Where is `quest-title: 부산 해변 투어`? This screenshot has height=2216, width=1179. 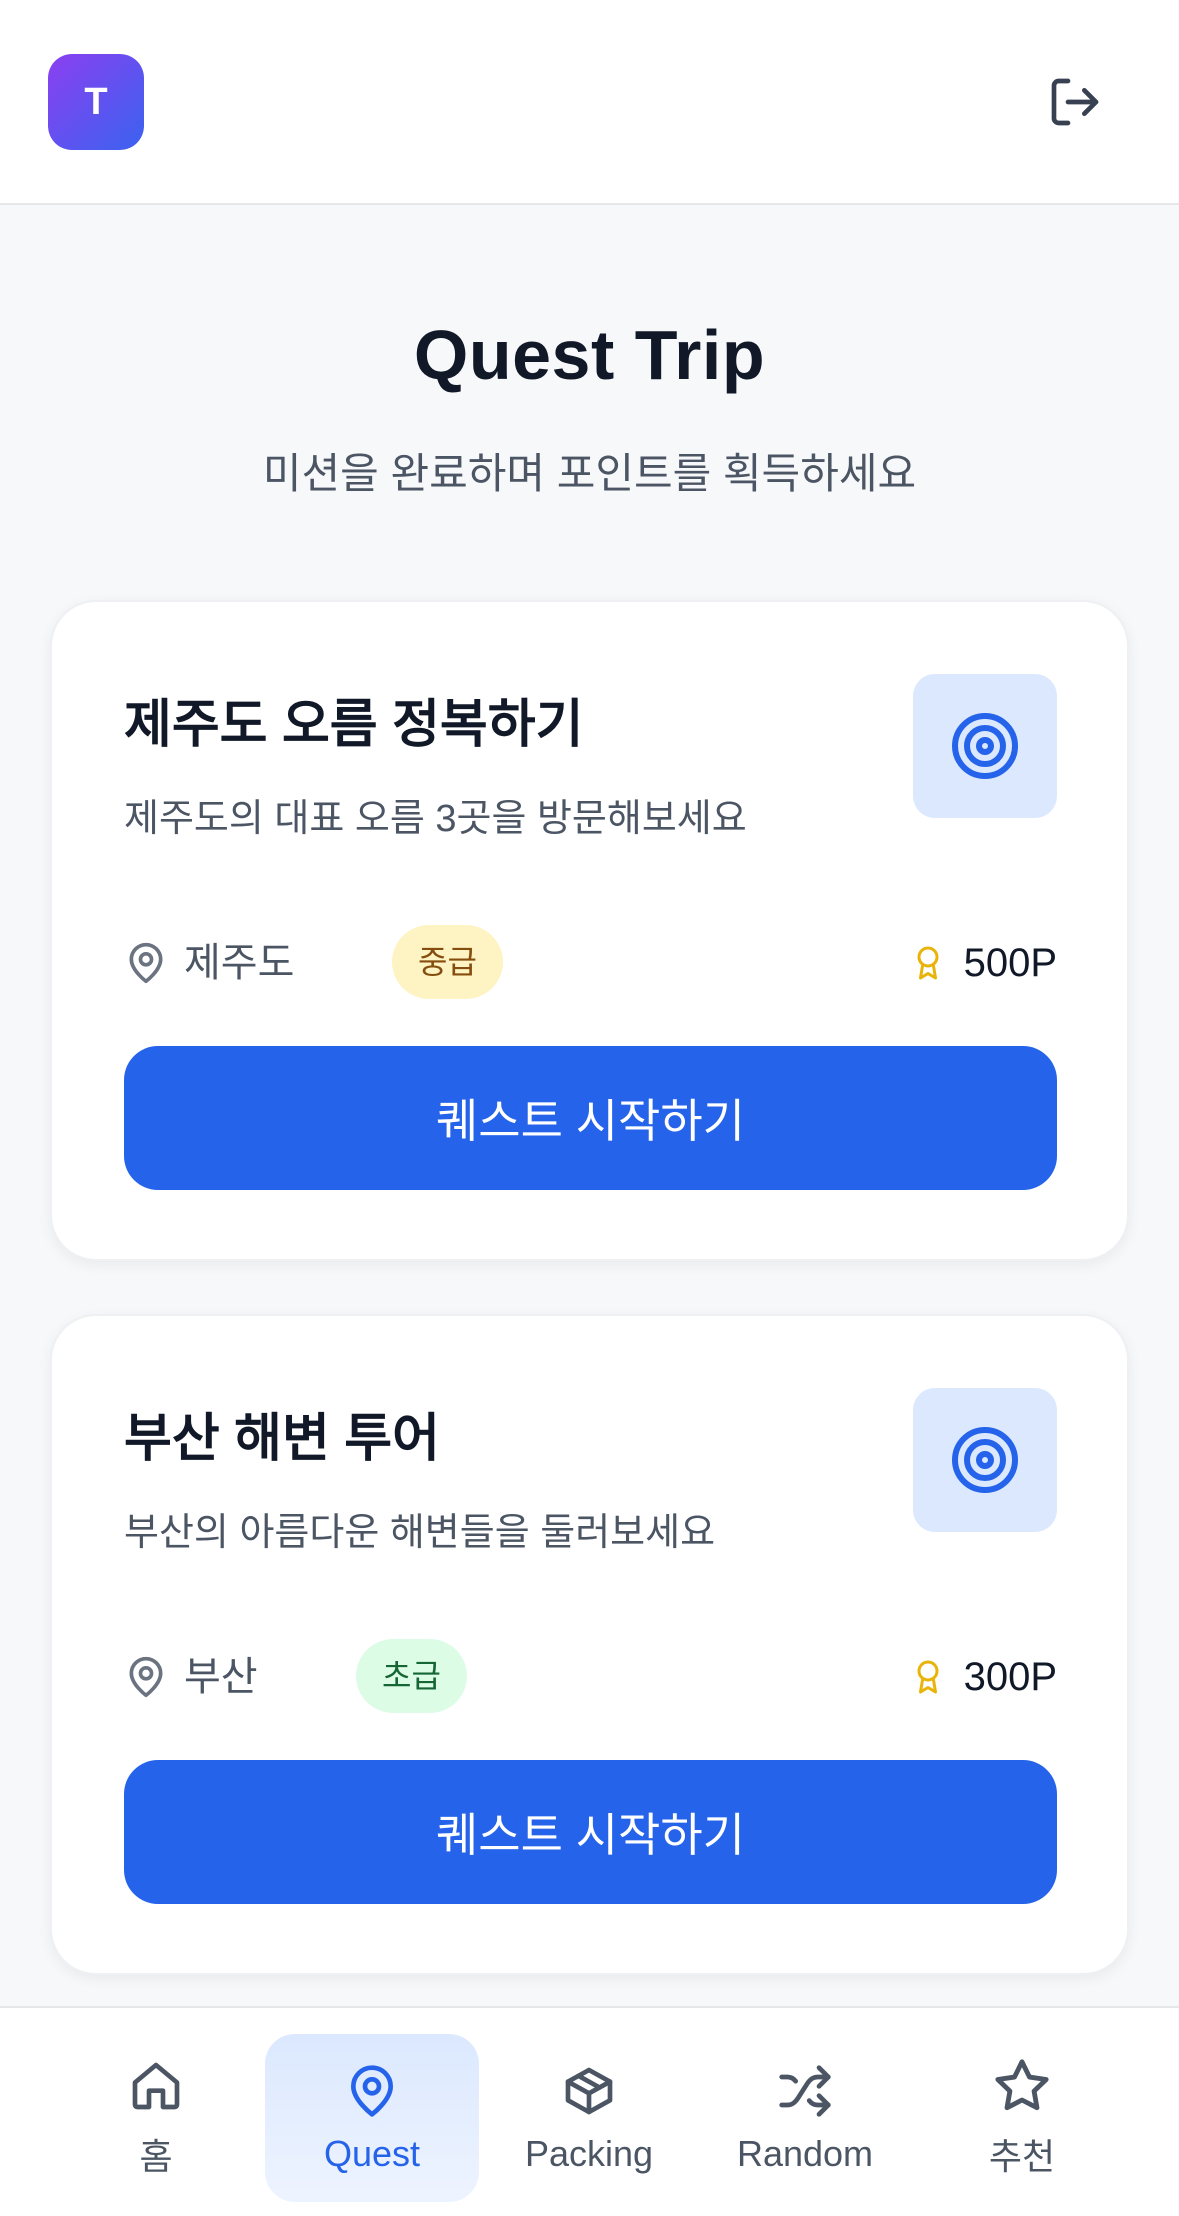 quest-title: 부산 해변 투어 is located at coordinates (282, 1439).